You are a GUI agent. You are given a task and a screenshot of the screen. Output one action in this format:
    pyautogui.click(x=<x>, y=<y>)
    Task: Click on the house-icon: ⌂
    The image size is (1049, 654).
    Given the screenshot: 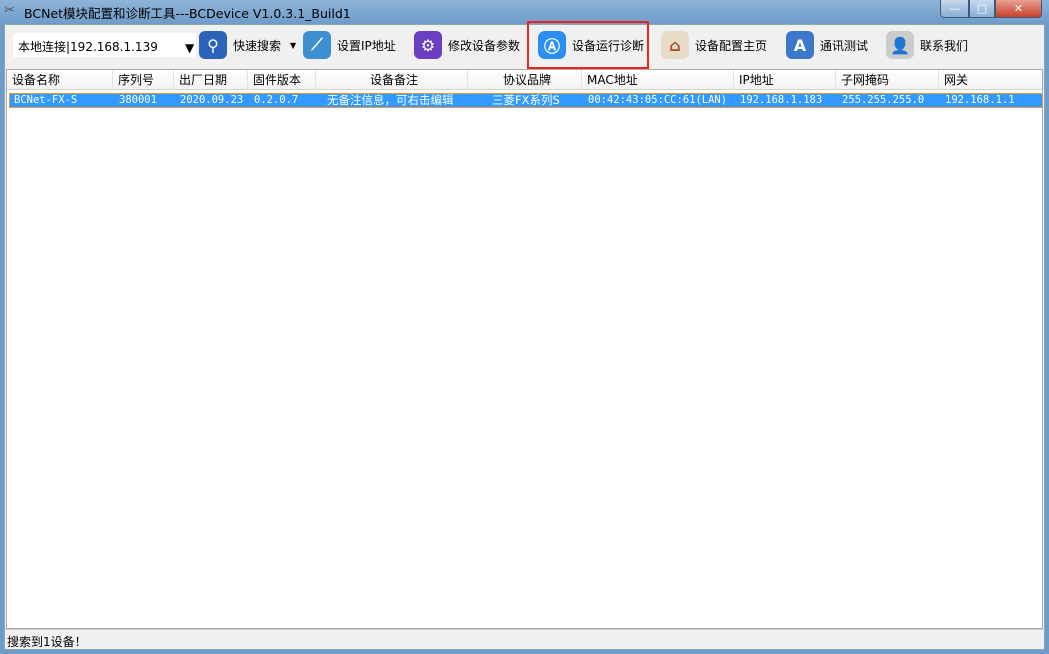 What is the action you would take?
    pyautogui.click(x=675, y=45)
    